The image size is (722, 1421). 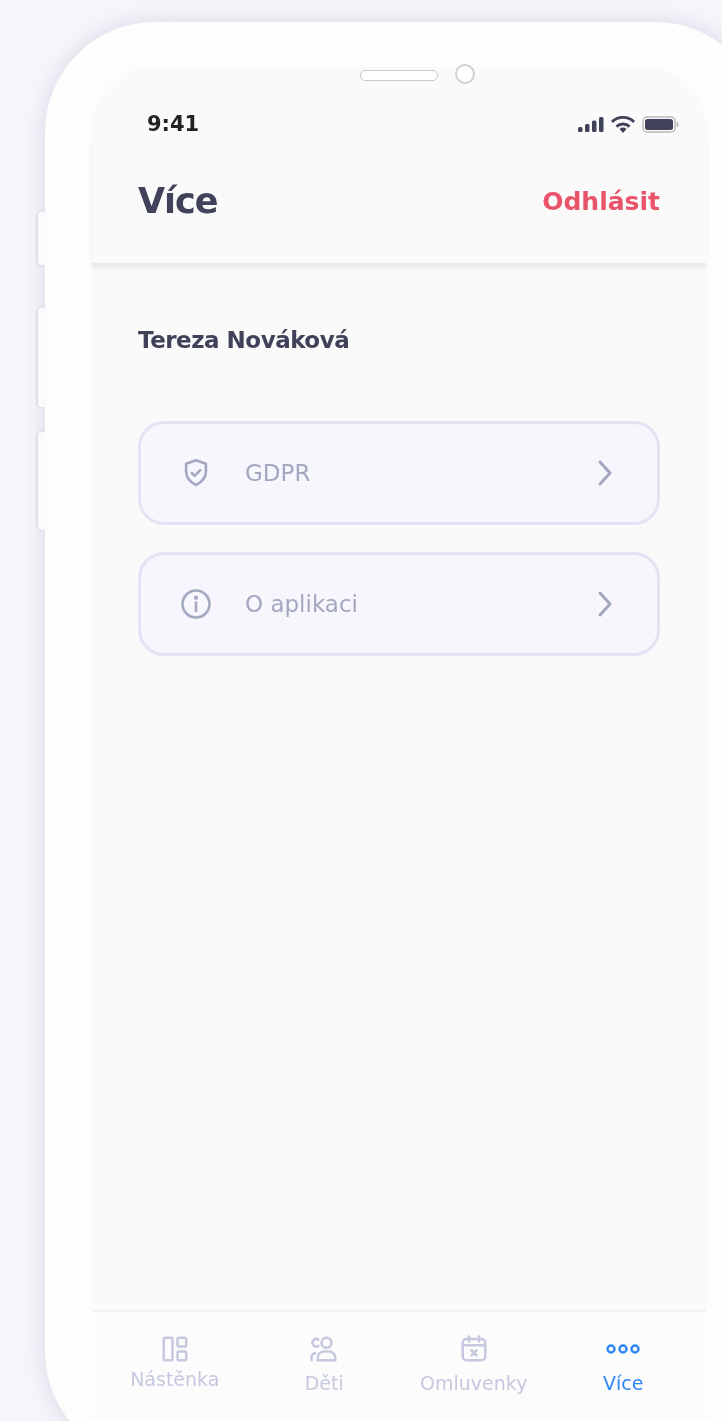 I want to click on status-time: 9:41, so click(x=173, y=124).